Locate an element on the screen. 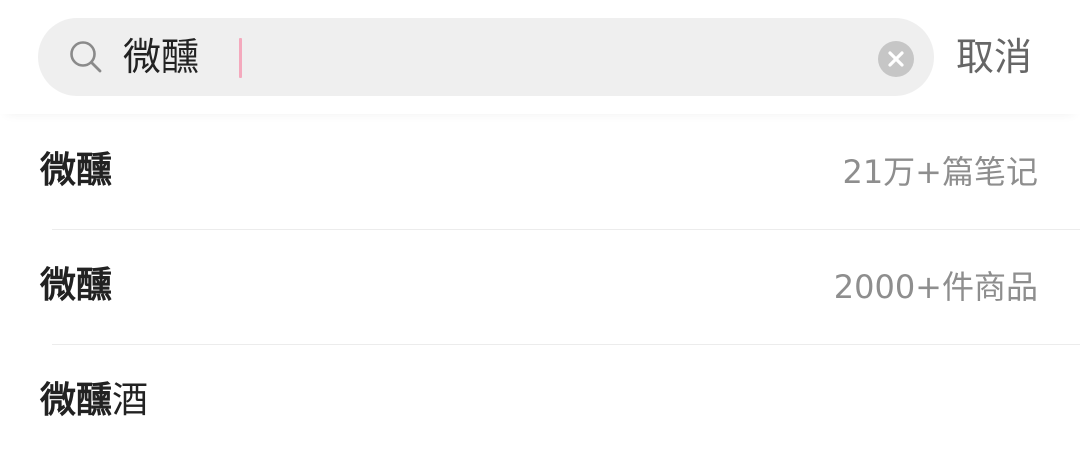 The height and width of the screenshot is (459, 1080). suggestion-title: 微醺酒 is located at coordinates (94, 401).